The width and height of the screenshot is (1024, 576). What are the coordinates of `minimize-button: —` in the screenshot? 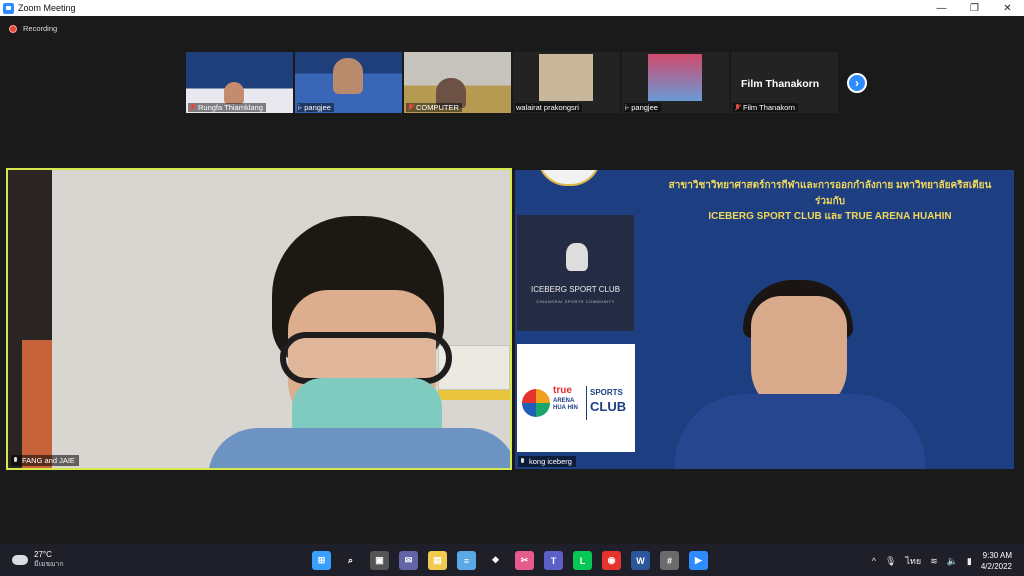 It's located at (941, 8).